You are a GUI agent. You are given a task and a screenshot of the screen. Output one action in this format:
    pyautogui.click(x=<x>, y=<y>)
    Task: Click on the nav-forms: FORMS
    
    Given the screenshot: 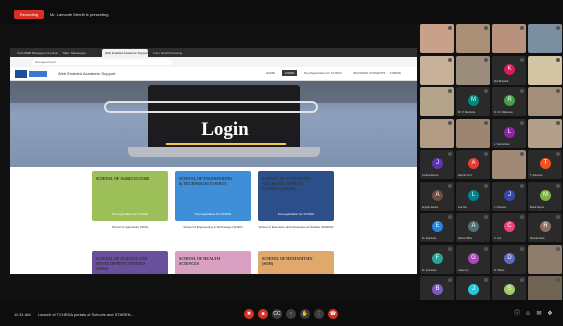 What is the action you would take?
    pyautogui.click(x=395, y=73)
    